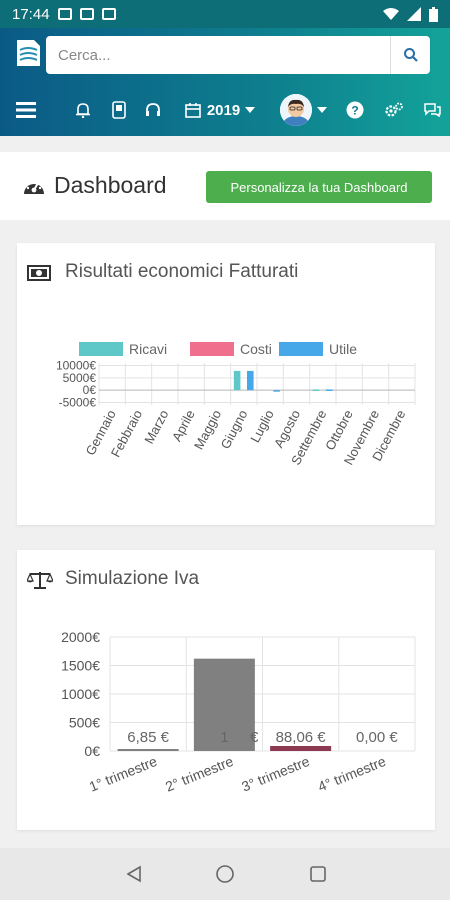  What do you see at coordinates (34, 186) in the screenshot?
I see `tachometer-icon` at bounding box center [34, 186].